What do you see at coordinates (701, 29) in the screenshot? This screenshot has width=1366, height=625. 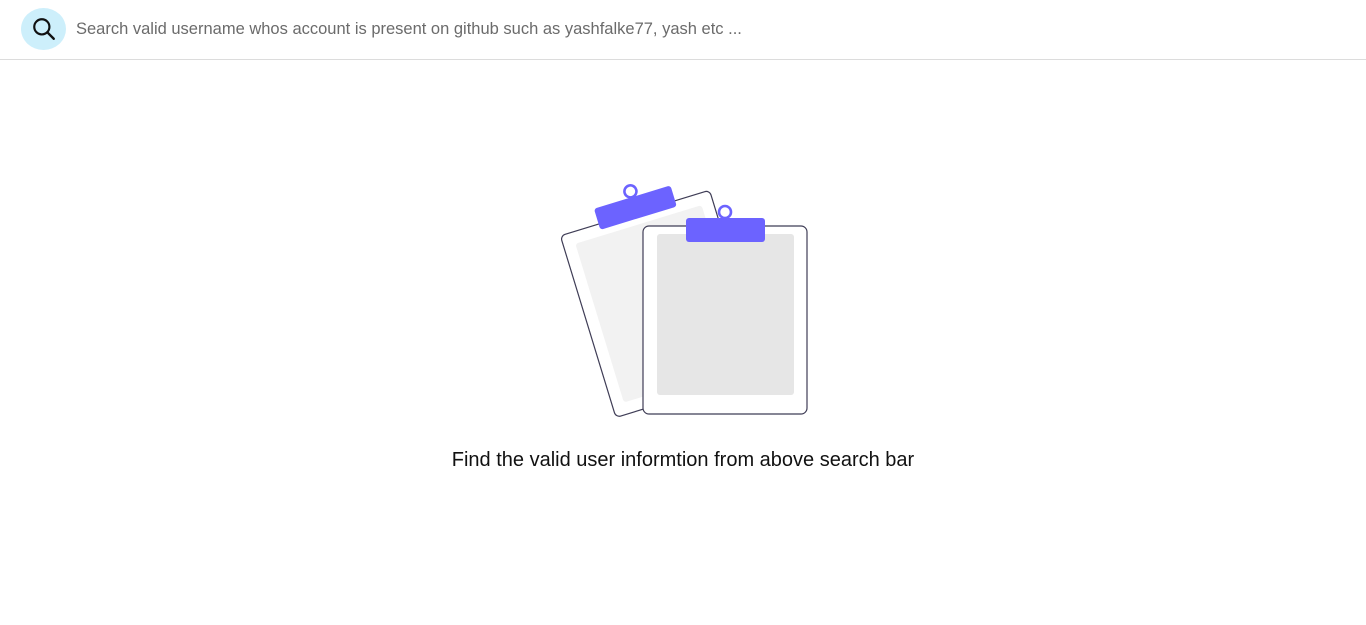 I see `search-input` at bounding box center [701, 29].